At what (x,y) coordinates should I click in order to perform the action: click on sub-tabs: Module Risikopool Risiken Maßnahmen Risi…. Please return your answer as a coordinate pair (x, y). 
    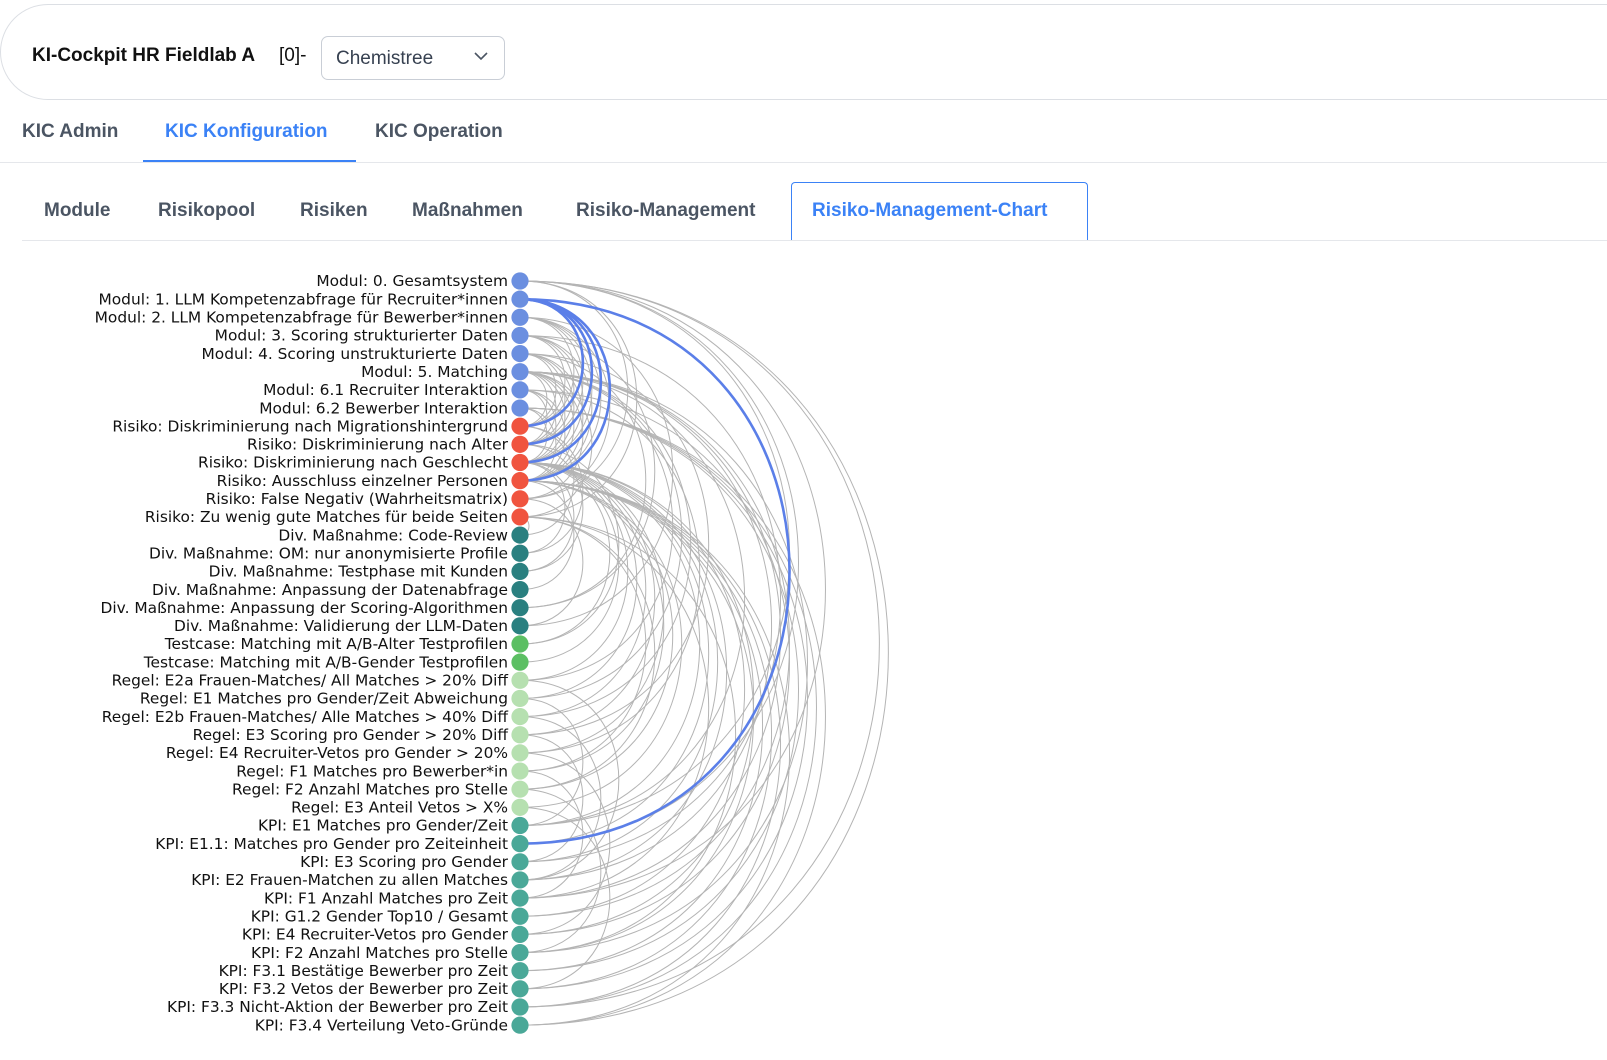
    Looking at the image, I should click on (814, 211).